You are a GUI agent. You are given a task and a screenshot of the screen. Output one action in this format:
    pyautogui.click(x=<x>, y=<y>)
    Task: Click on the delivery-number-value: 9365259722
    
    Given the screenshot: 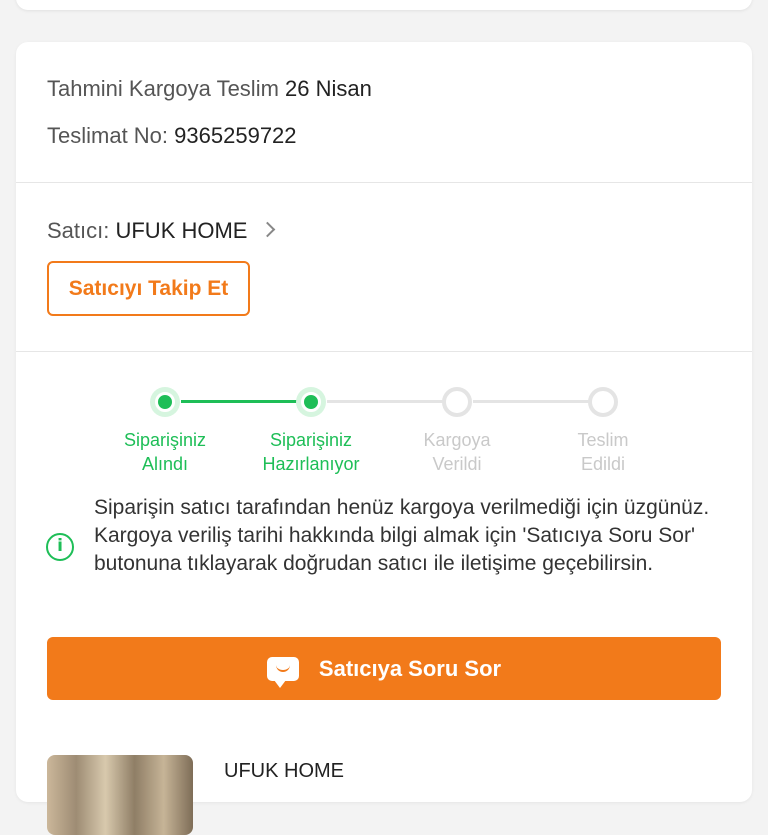 What is the action you would take?
    pyautogui.click(x=235, y=135)
    